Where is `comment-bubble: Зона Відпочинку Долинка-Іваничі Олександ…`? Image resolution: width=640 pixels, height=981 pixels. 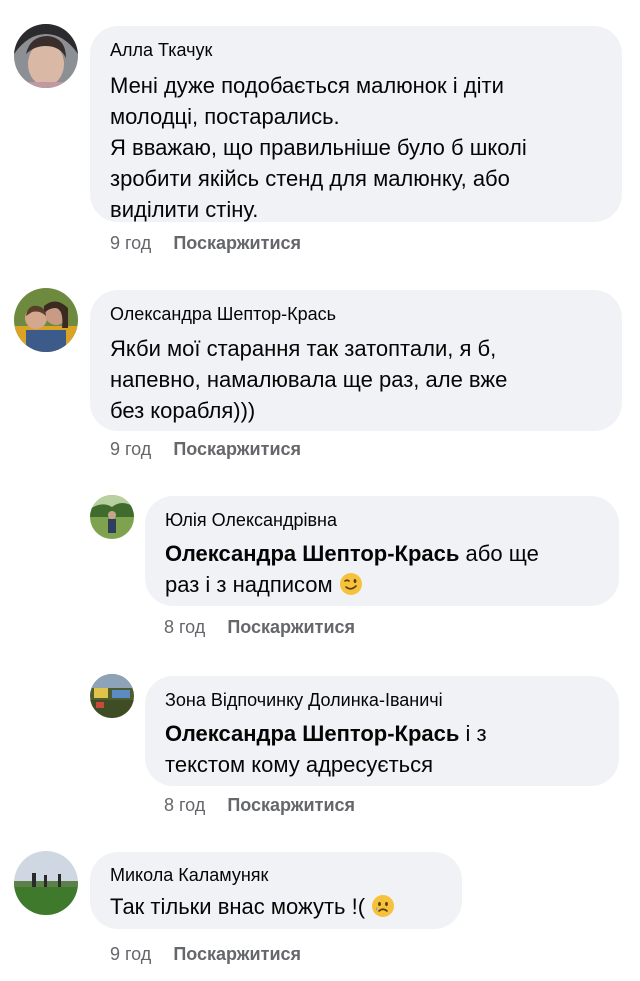
comment-bubble: Зона Відпочинку Долинка-Іваничі Олександ… is located at coordinates (382, 731).